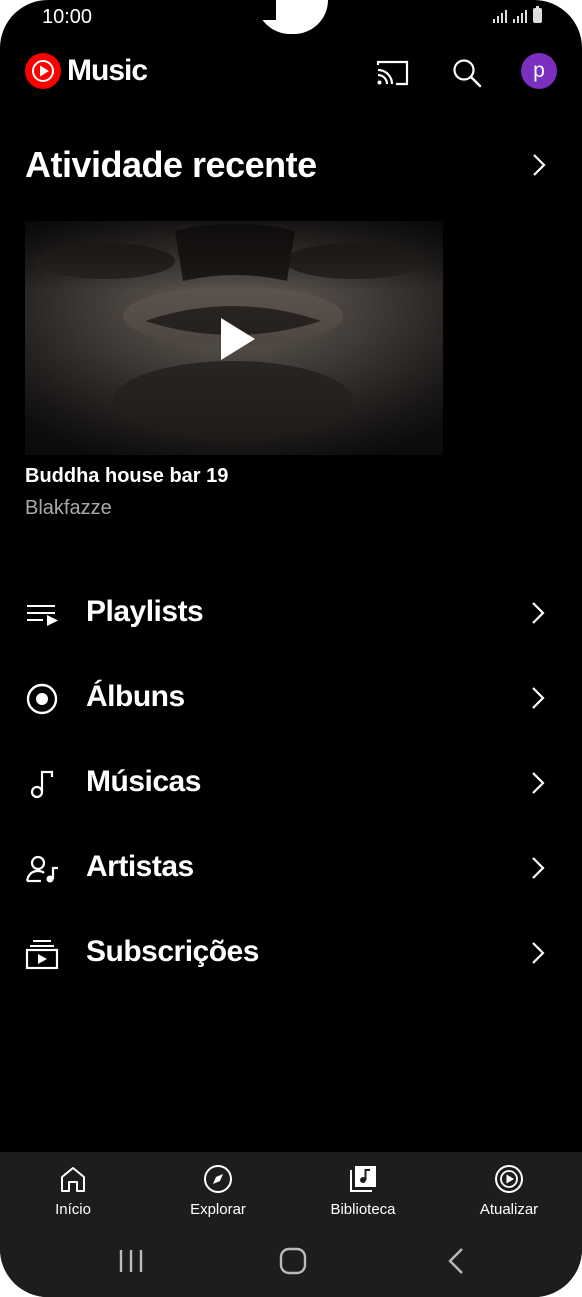 The image size is (582, 1297). What do you see at coordinates (73, 1179) in the screenshot?
I see `home-icon` at bounding box center [73, 1179].